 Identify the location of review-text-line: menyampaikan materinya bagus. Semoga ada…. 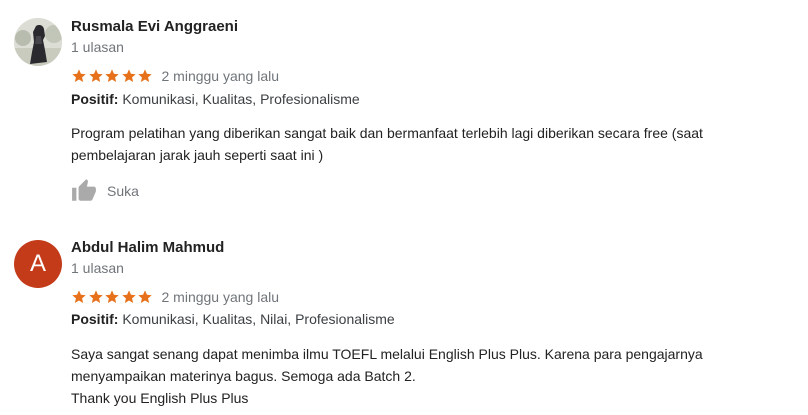
(243, 376).